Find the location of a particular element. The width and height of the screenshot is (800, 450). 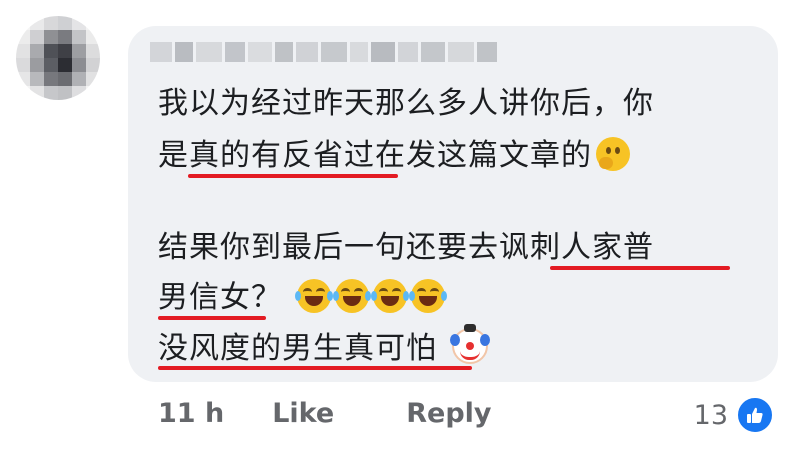

comment-line-2: 是真的有反省过在发这篇文章的 is located at coordinates (394, 156).